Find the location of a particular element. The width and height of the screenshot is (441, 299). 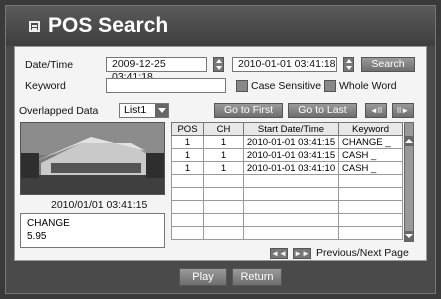

menu-icon is located at coordinates (34, 26).